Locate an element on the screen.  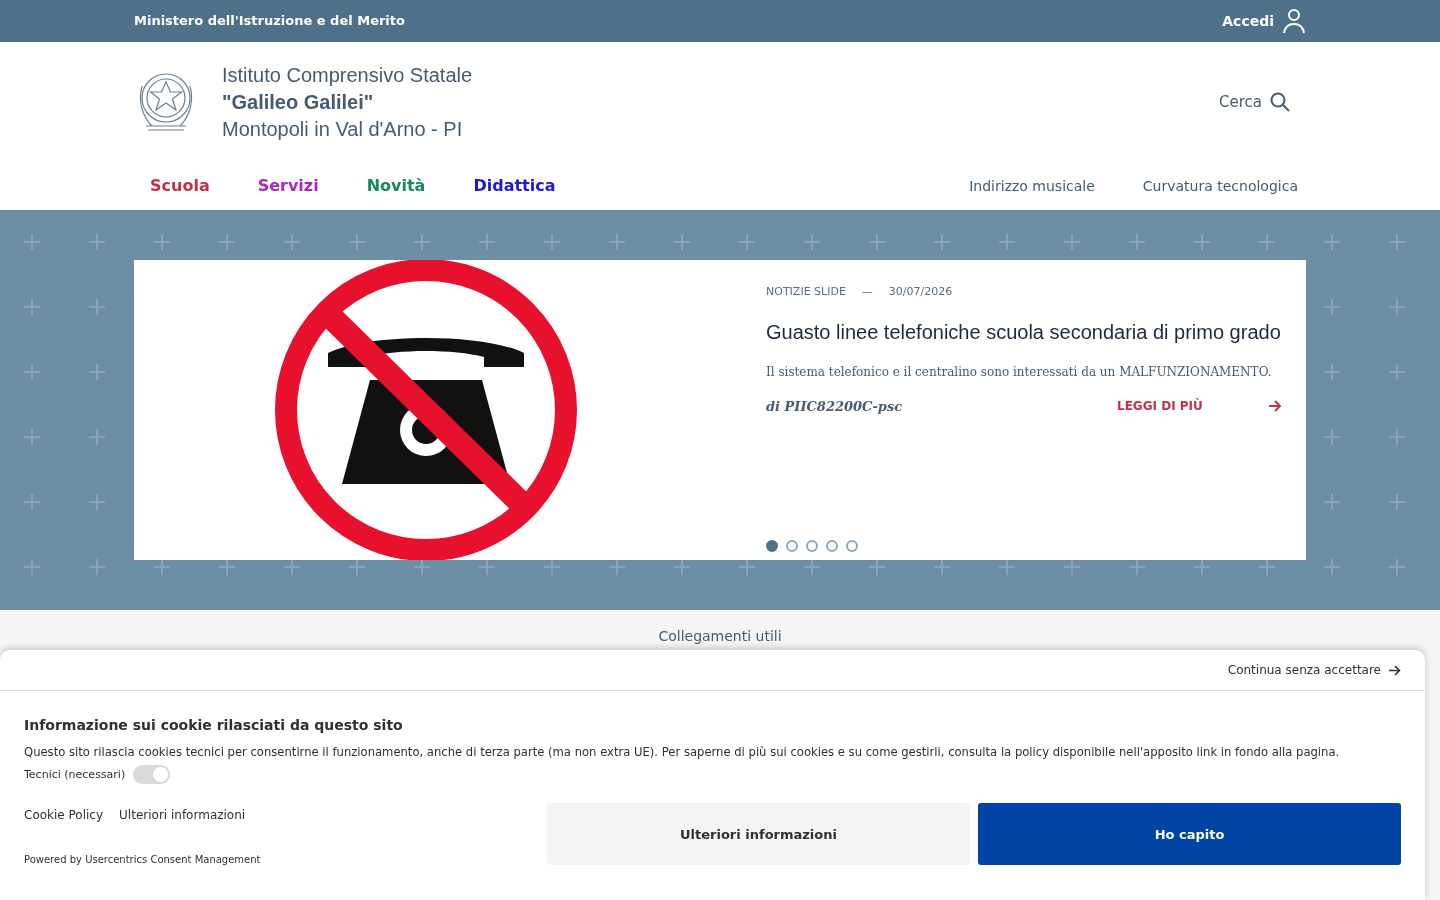
slide-category: NOTIZIE SLIDE is located at coordinates (806, 292).